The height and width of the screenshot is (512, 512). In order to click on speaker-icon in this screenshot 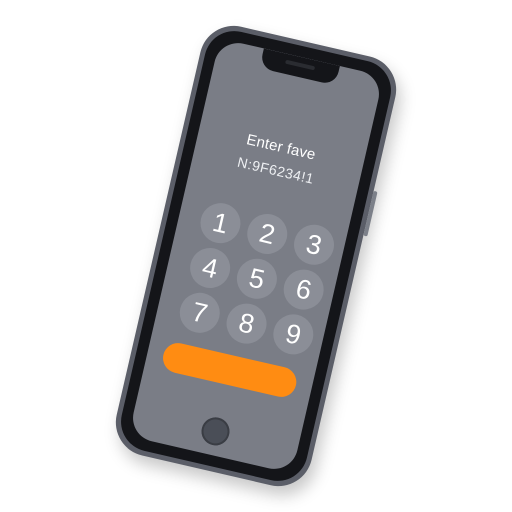, I will do `click(300, 65)`.